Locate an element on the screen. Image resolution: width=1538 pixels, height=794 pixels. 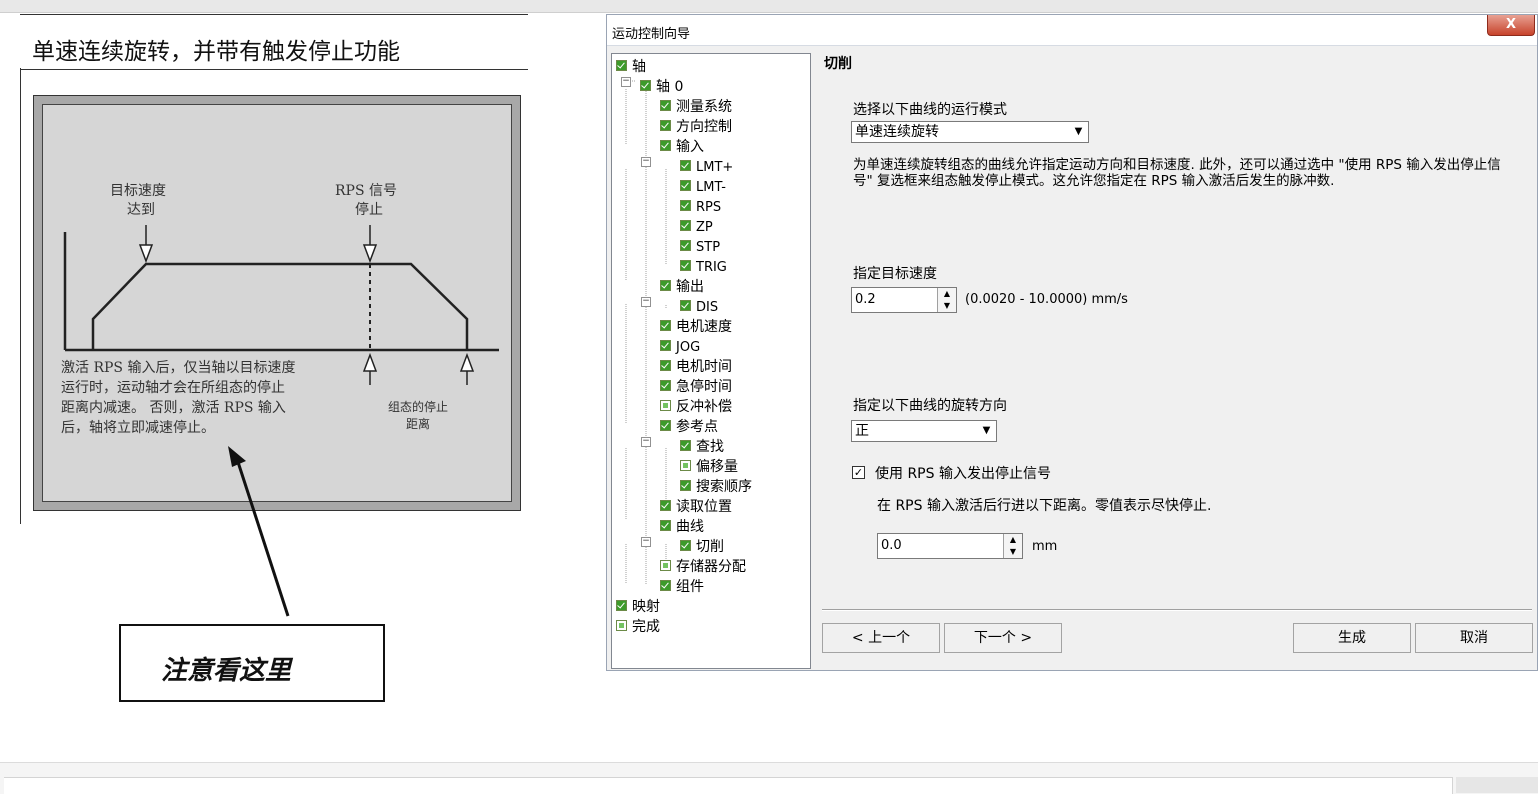
generate-button: 生成 is located at coordinates (1352, 638).